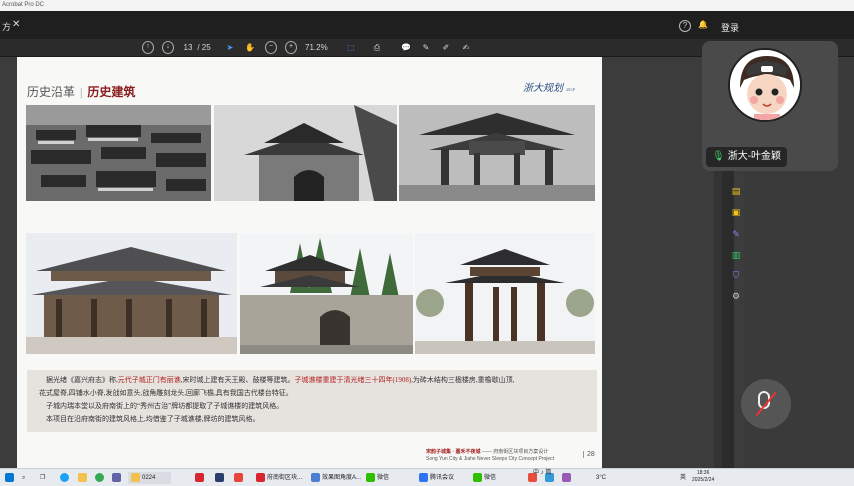  I want to click on taskbar-item-wechat-2: 微信, so click(484, 478).